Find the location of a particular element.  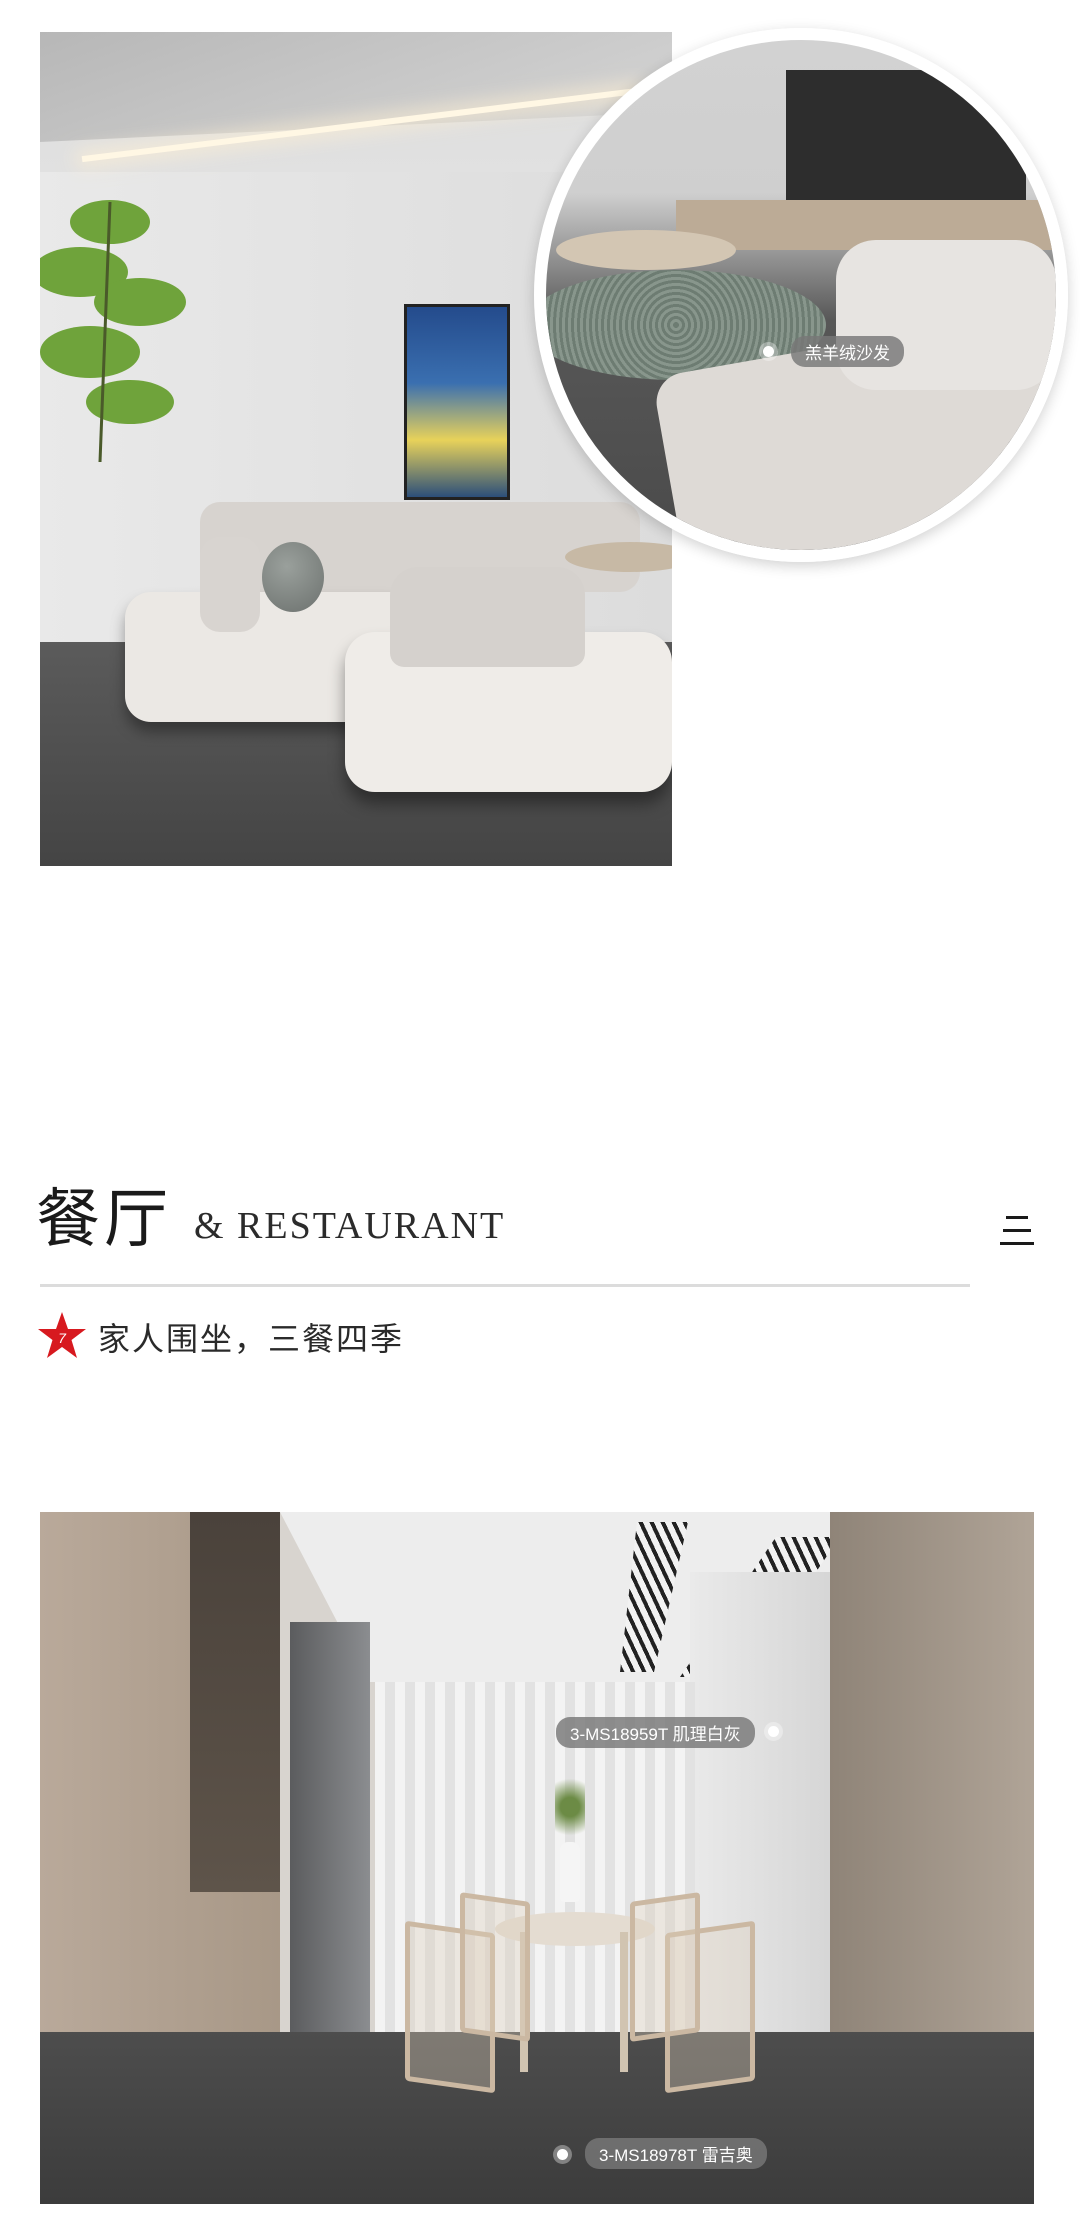

plant-illustration is located at coordinates (113, 331).